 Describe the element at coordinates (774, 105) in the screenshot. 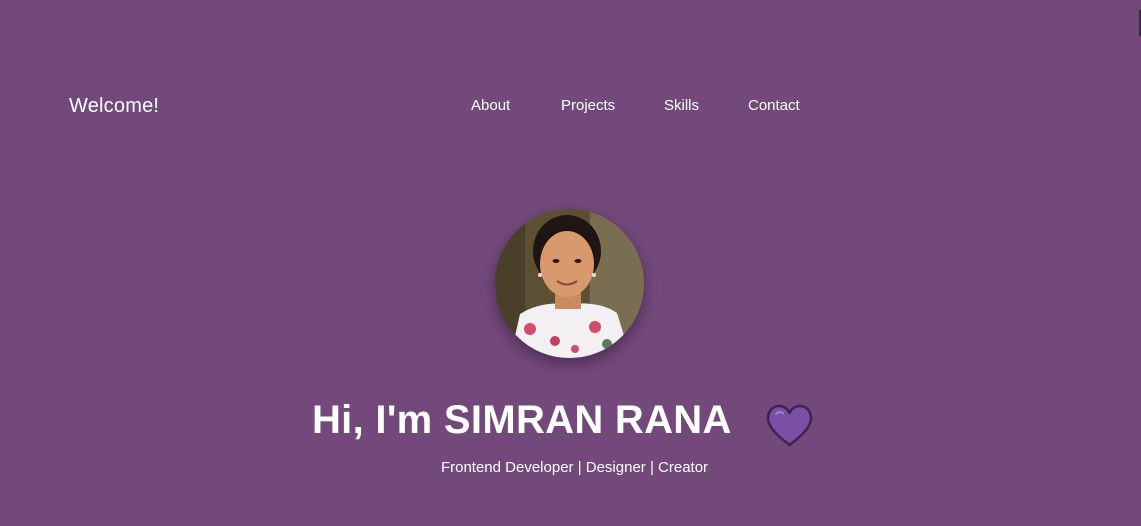

I see `nav-contact-link: Contact` at that location.